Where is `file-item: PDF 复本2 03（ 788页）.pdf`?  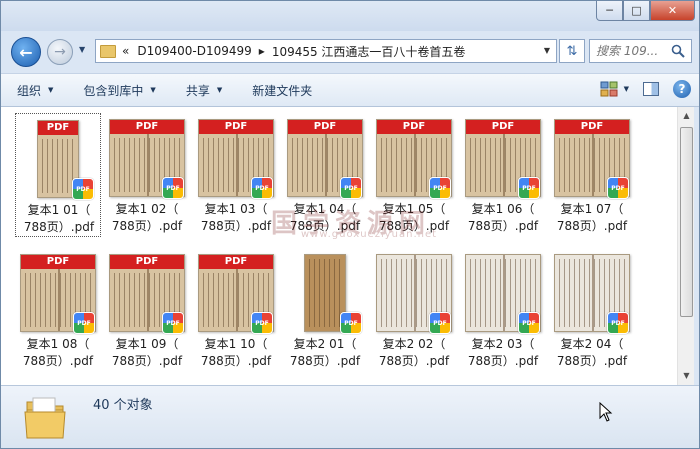 file-item: PDF 复本2 03（ 788页）.pdf is located at coordinates (503, 310).